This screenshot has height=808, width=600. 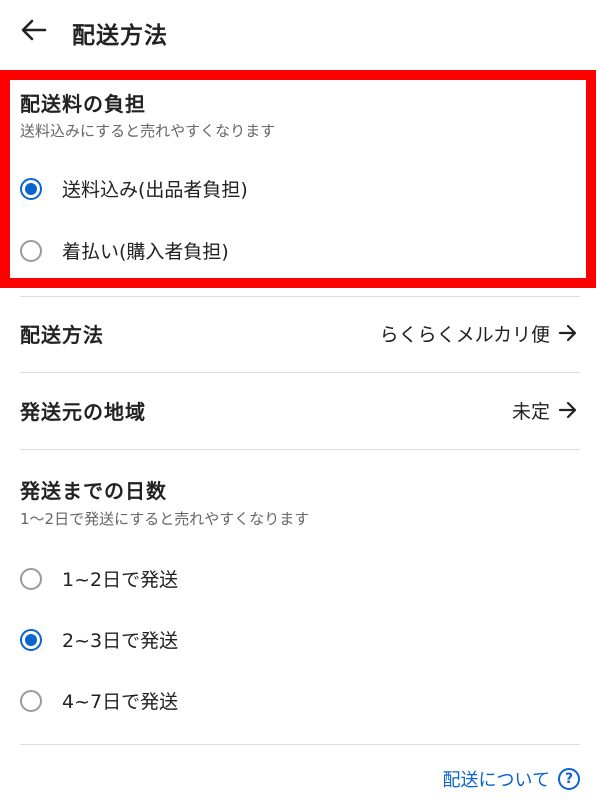 What do you see at coordinates (148, 131) in the screenshot?
I see `shipping-fee-hint: 送料込みにすると売れやすくなります` at bounding box center [148, 131].